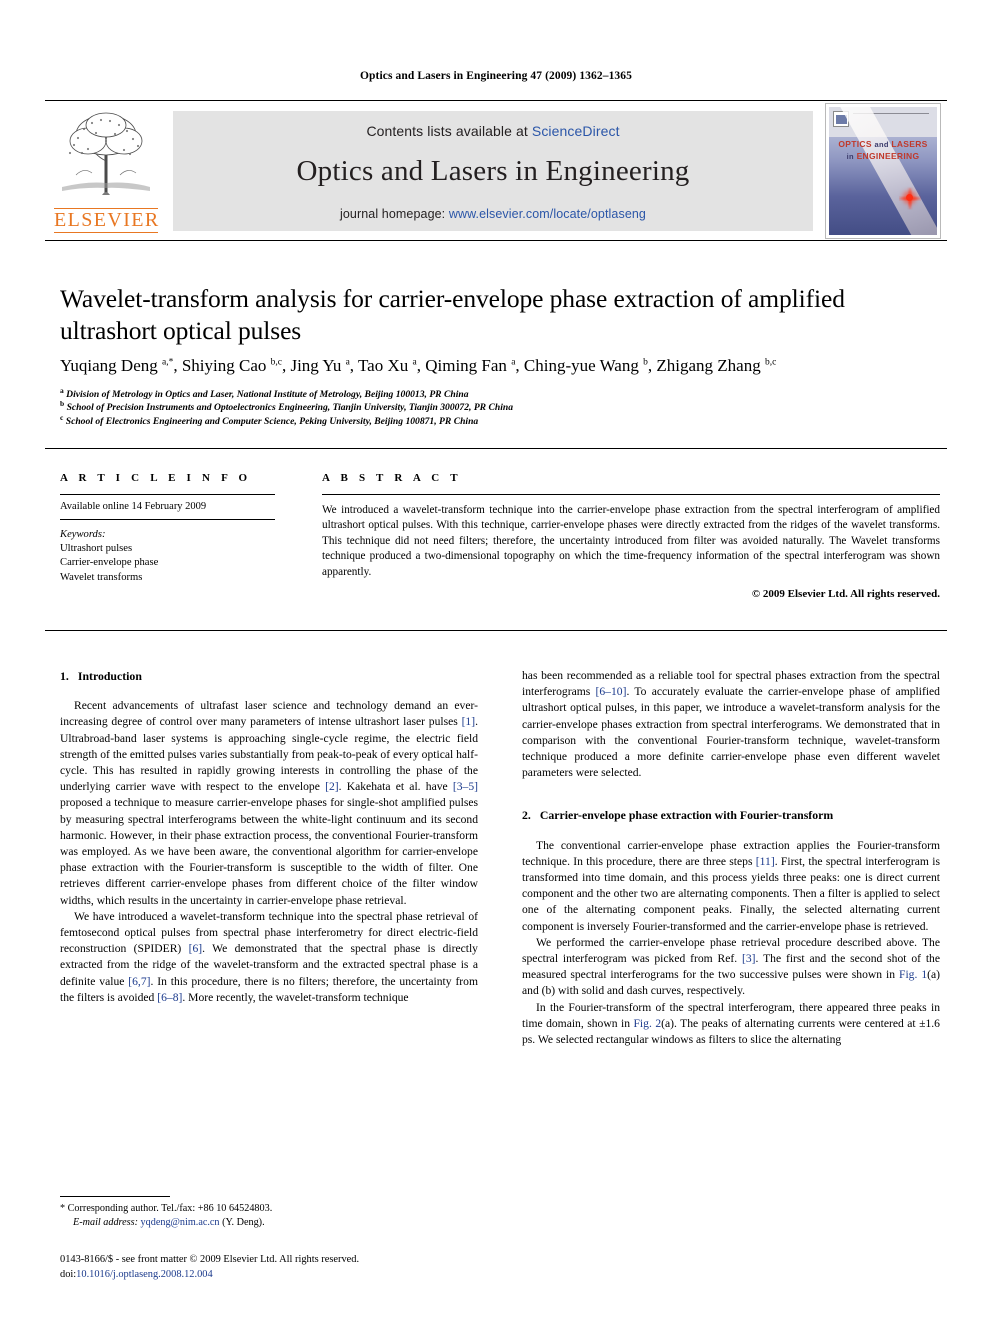 The height and width of the screenshot is (1323, 992). Describe the element at coordinates (139, 981) in the screenshot. I see `citation-link: [6,7]` at that location.